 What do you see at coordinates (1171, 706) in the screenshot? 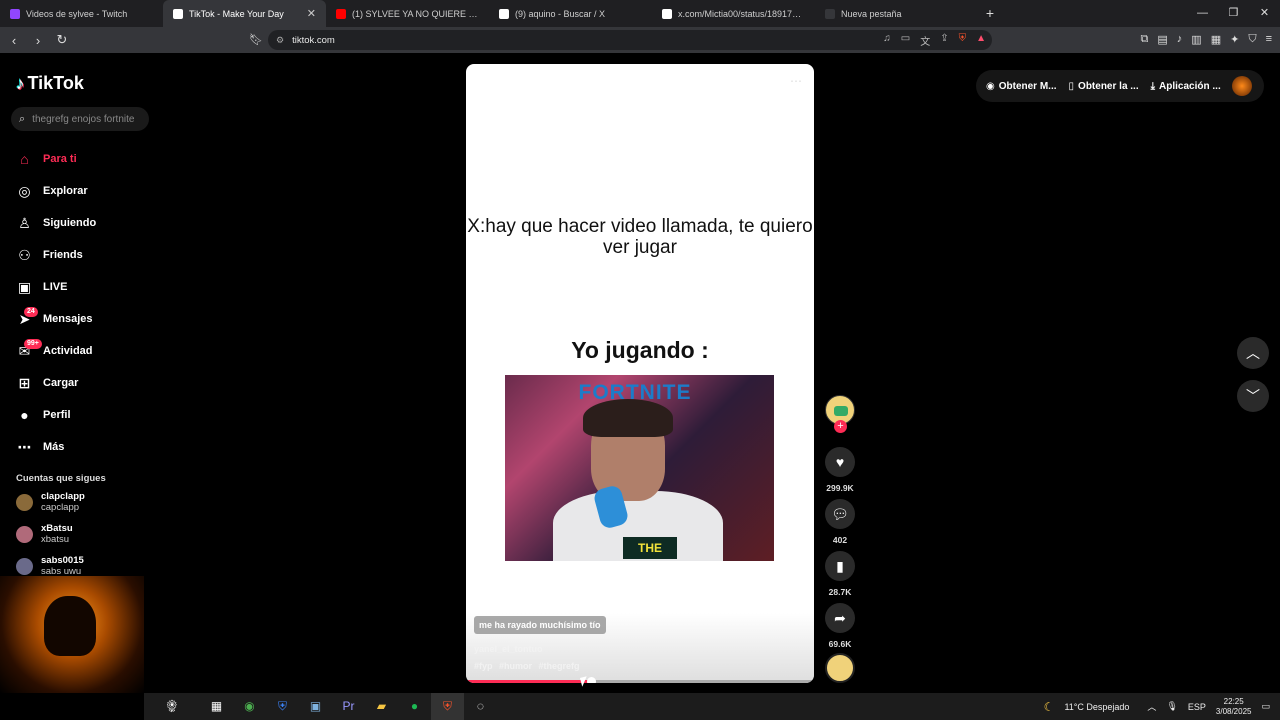
I see `mic-icon: 🎙︎` at bounding box center [1171, 706].